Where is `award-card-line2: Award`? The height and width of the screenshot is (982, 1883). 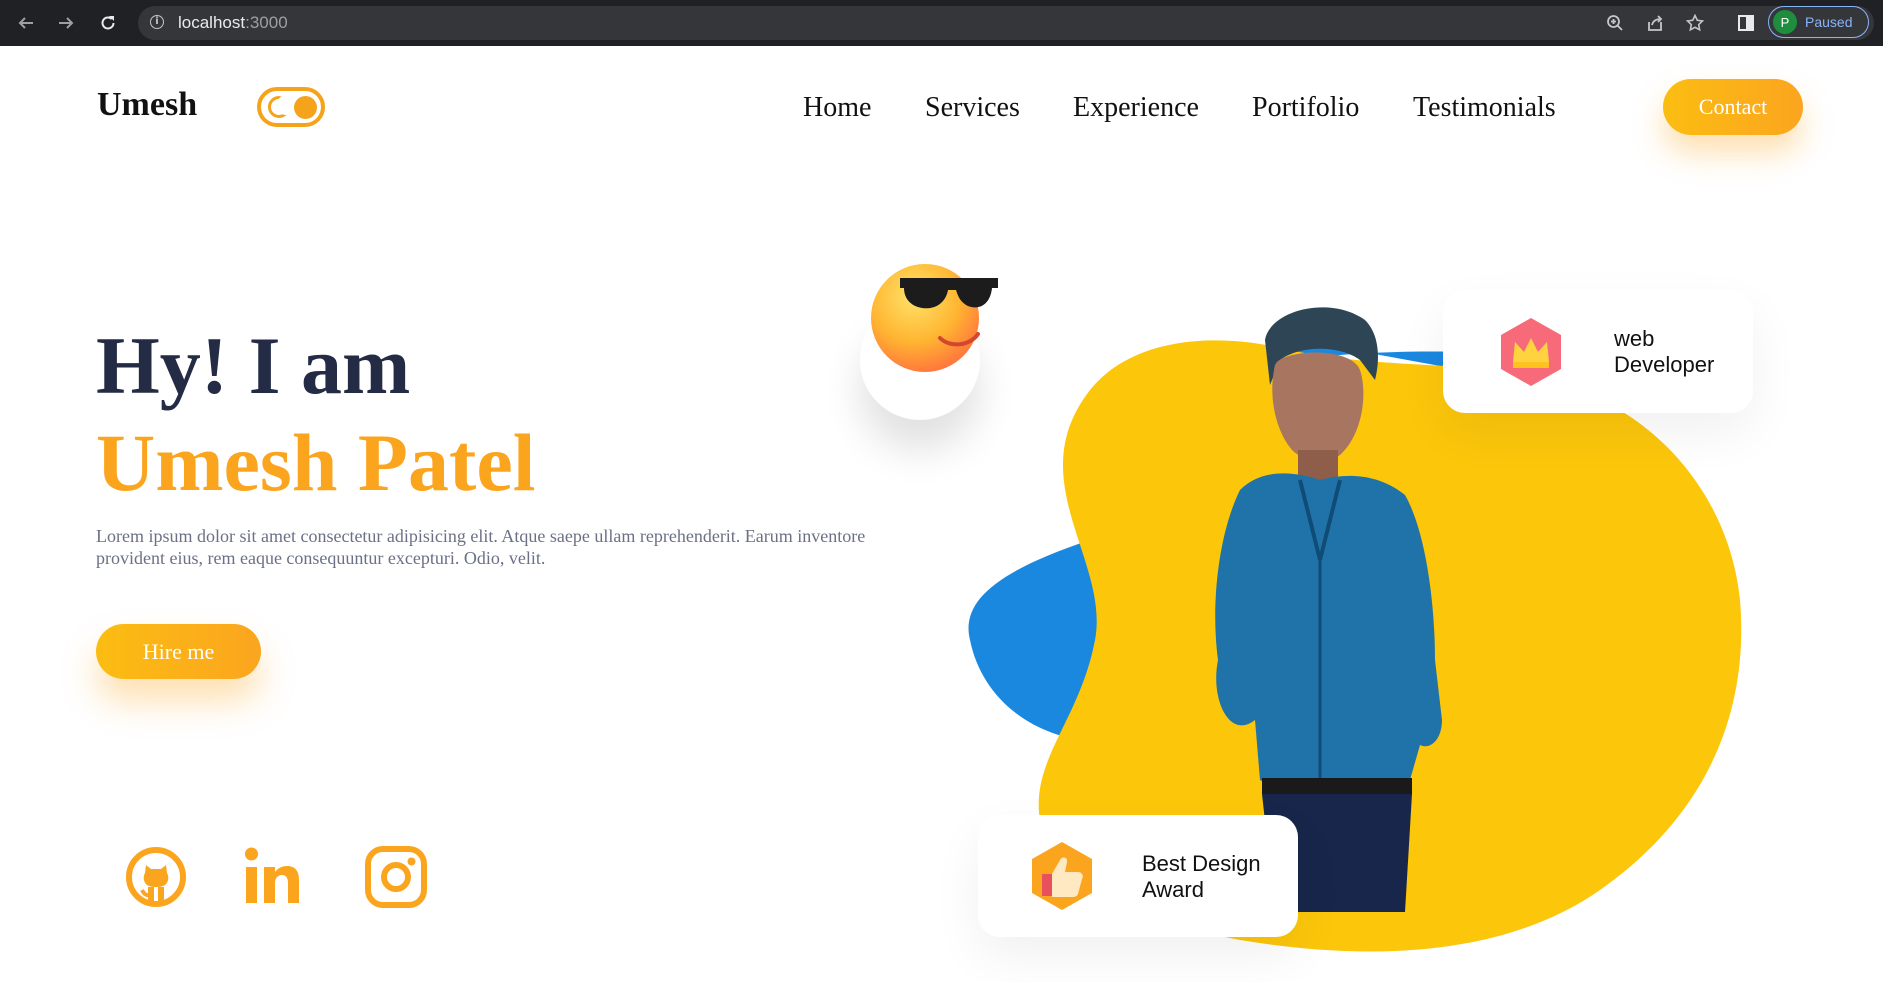 award-card-line2: Award is located at coordinates (1173, 889).